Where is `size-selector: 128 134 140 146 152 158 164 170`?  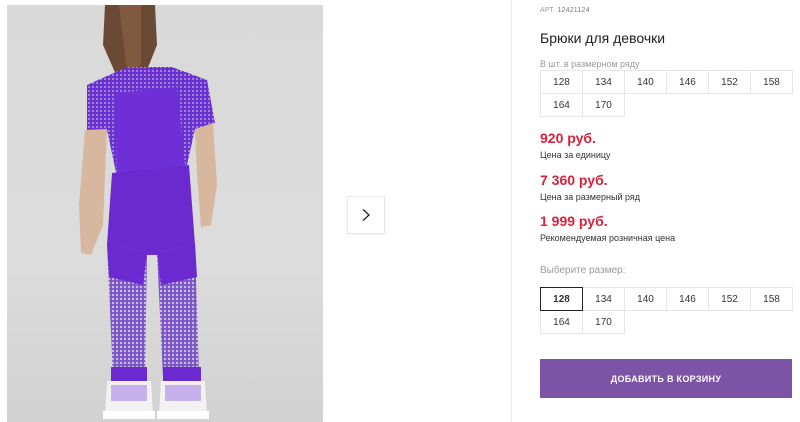 size-selector: 128 134 140 146 152 158 164 170 is located at coordinates (666, 310).